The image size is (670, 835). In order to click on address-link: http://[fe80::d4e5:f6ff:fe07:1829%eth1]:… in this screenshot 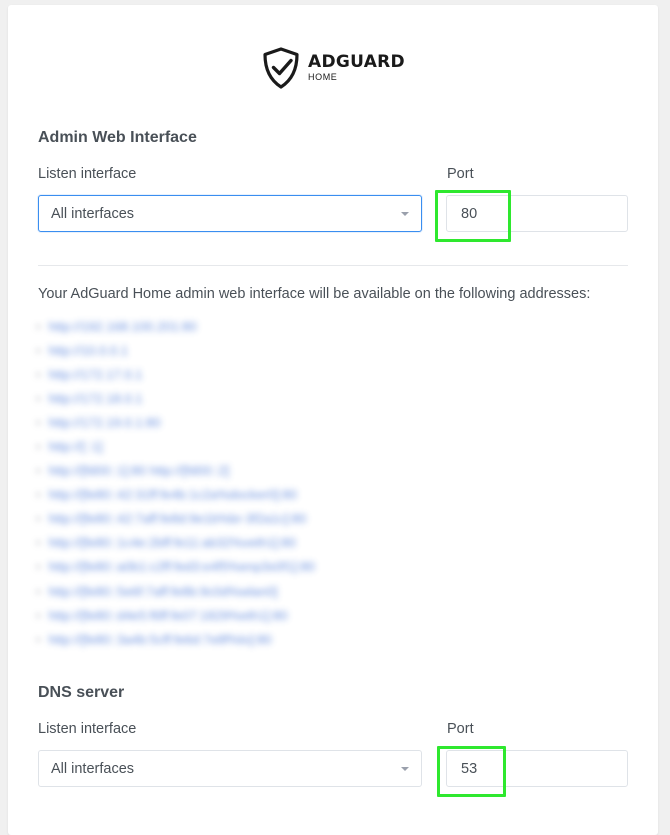, I will do `click(168, 615)`.